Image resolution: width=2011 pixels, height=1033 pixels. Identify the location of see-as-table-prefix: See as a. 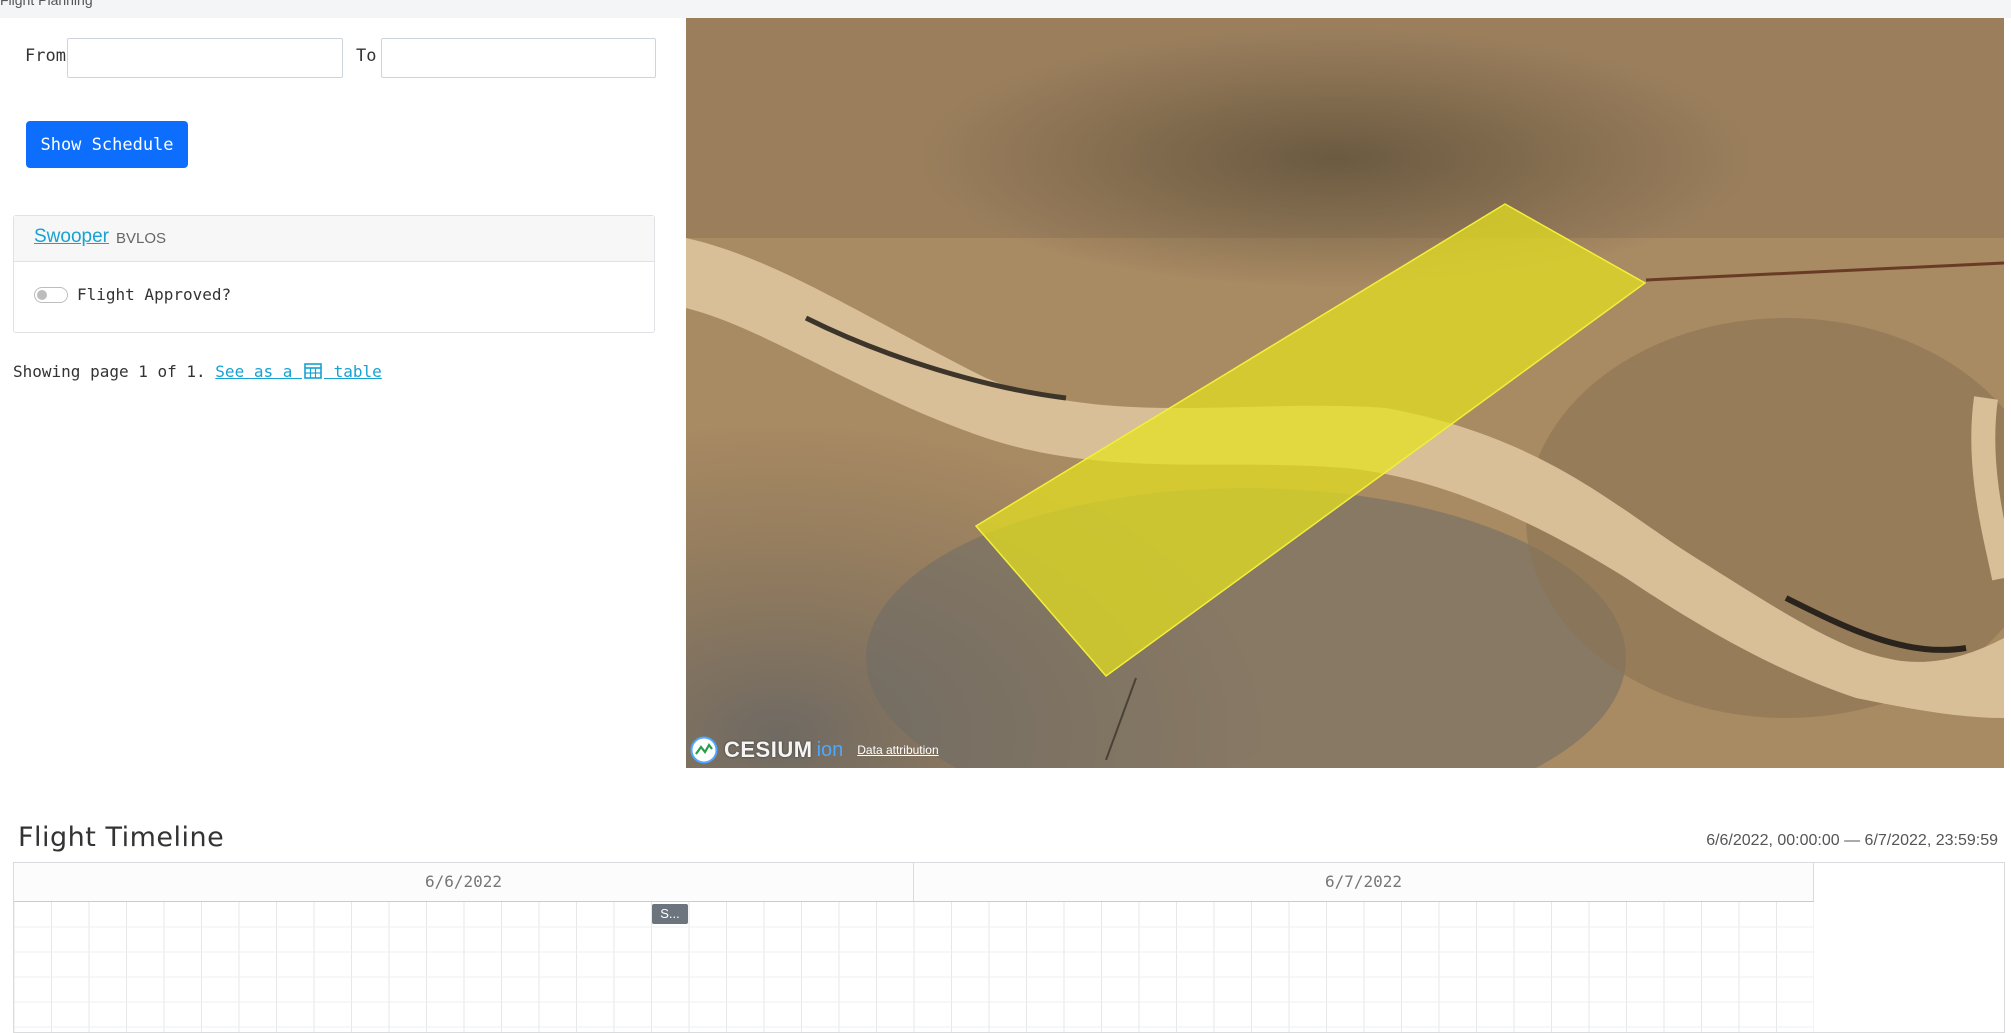
(254, 371).